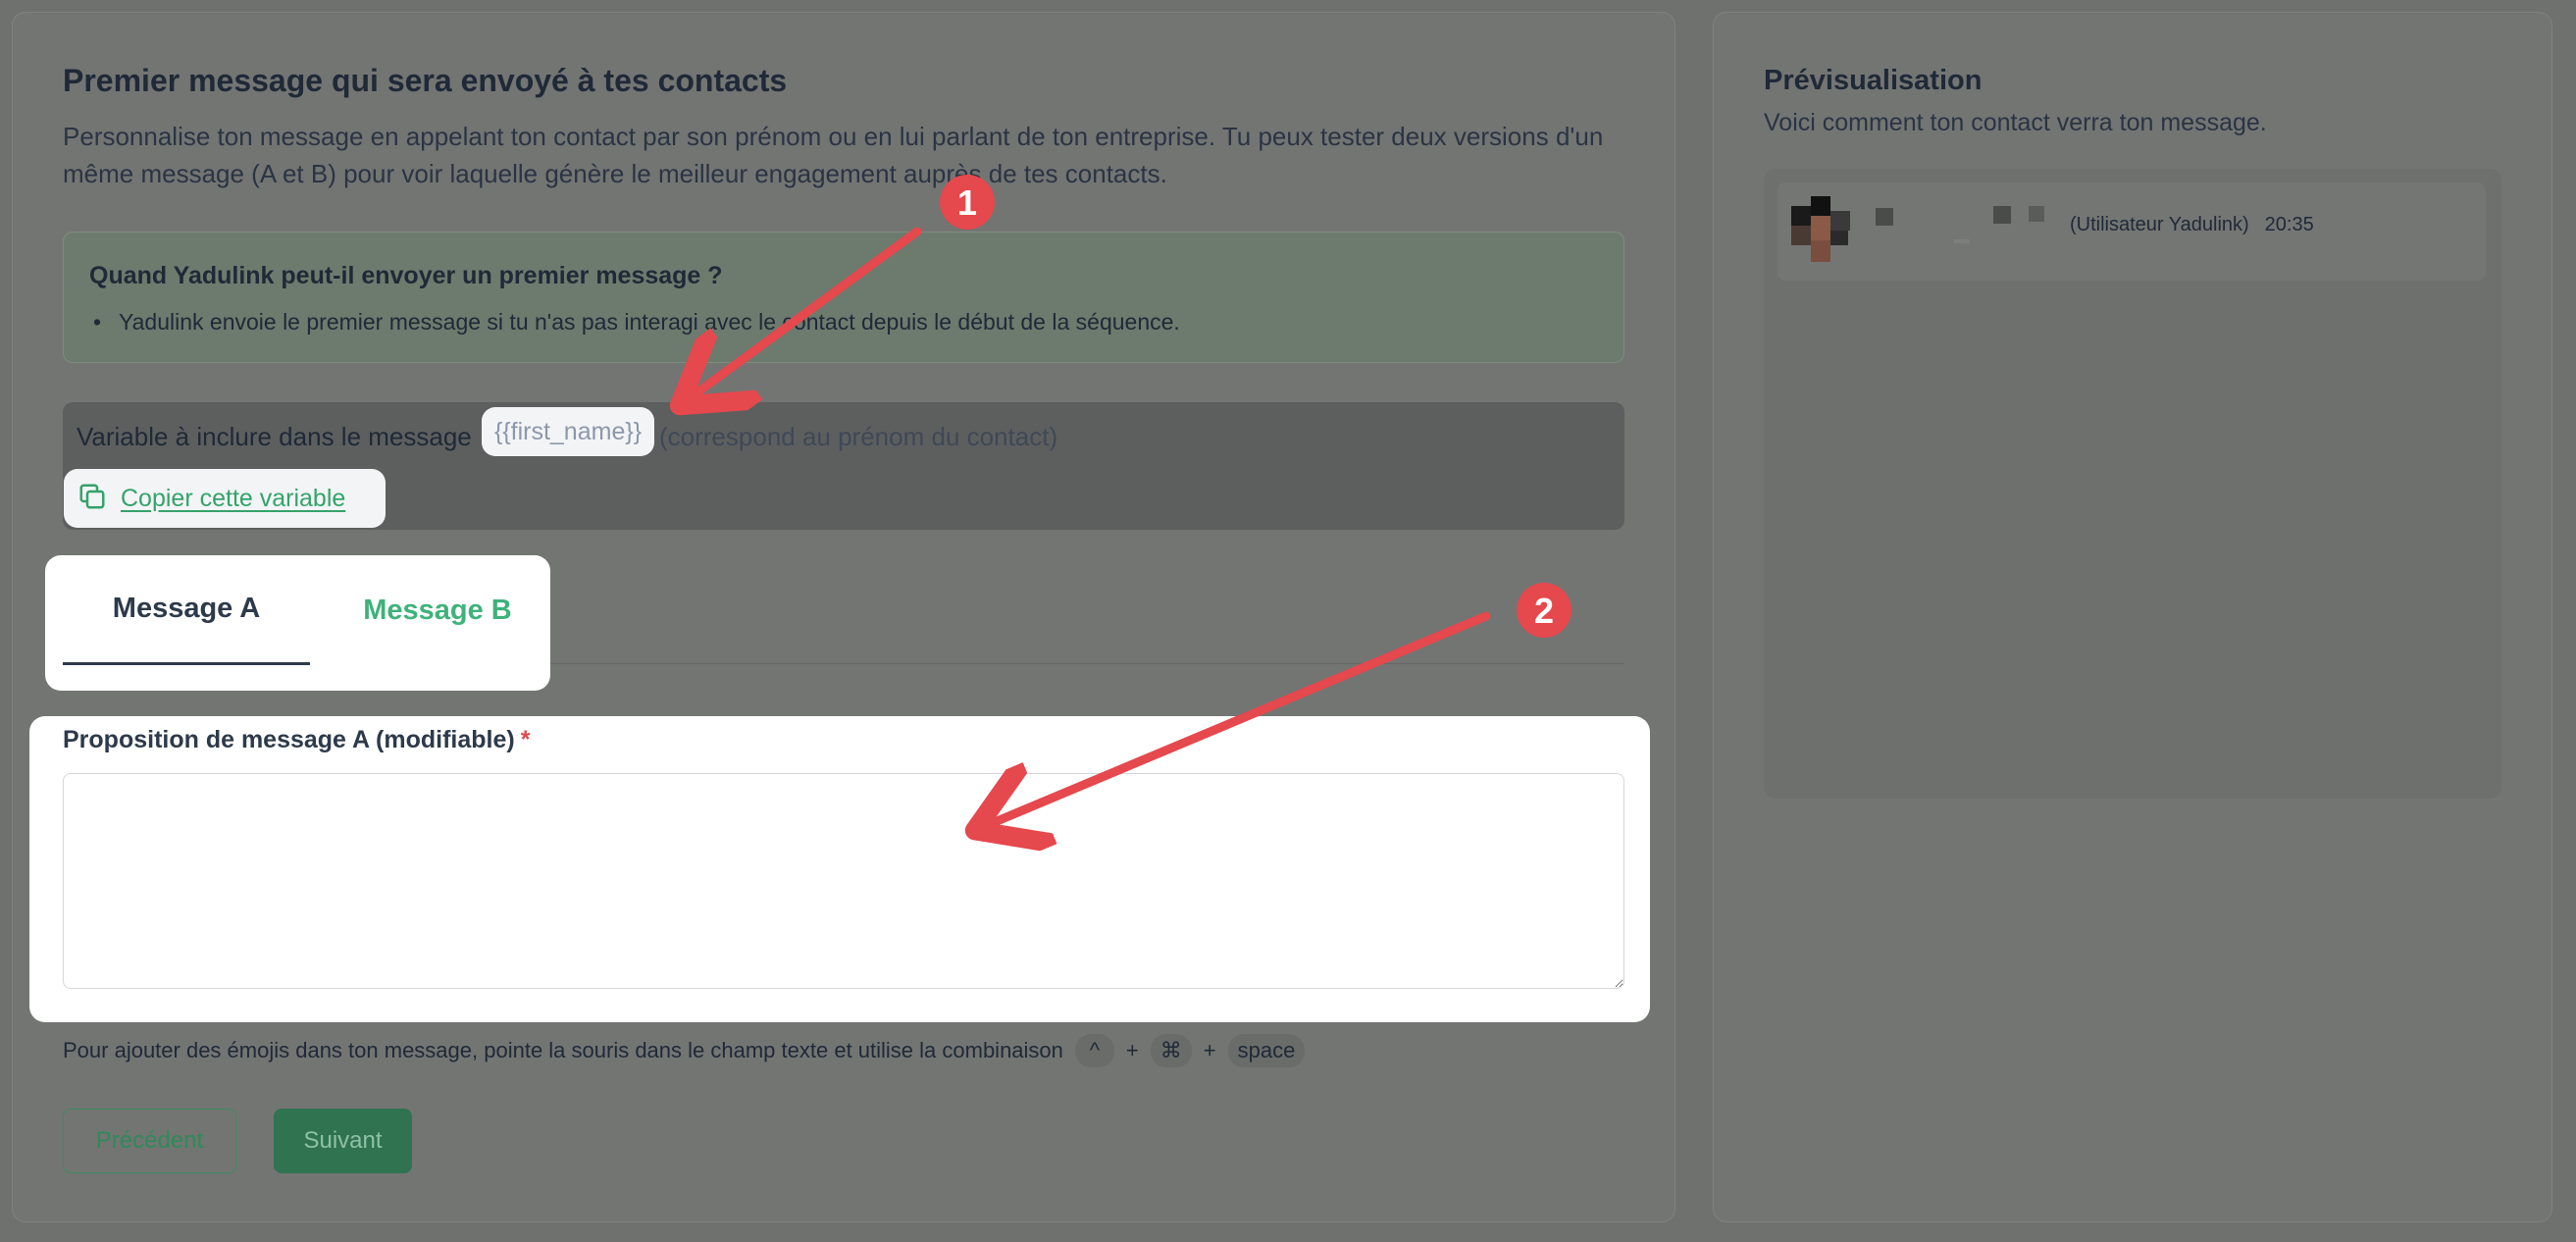 The height and width of the screenshot is (1242, 2576). What do you see at coordinates (1094, 1050) in the screenshot?
I see `ctrl-key: ^` at bounding box center [1094, 1050].